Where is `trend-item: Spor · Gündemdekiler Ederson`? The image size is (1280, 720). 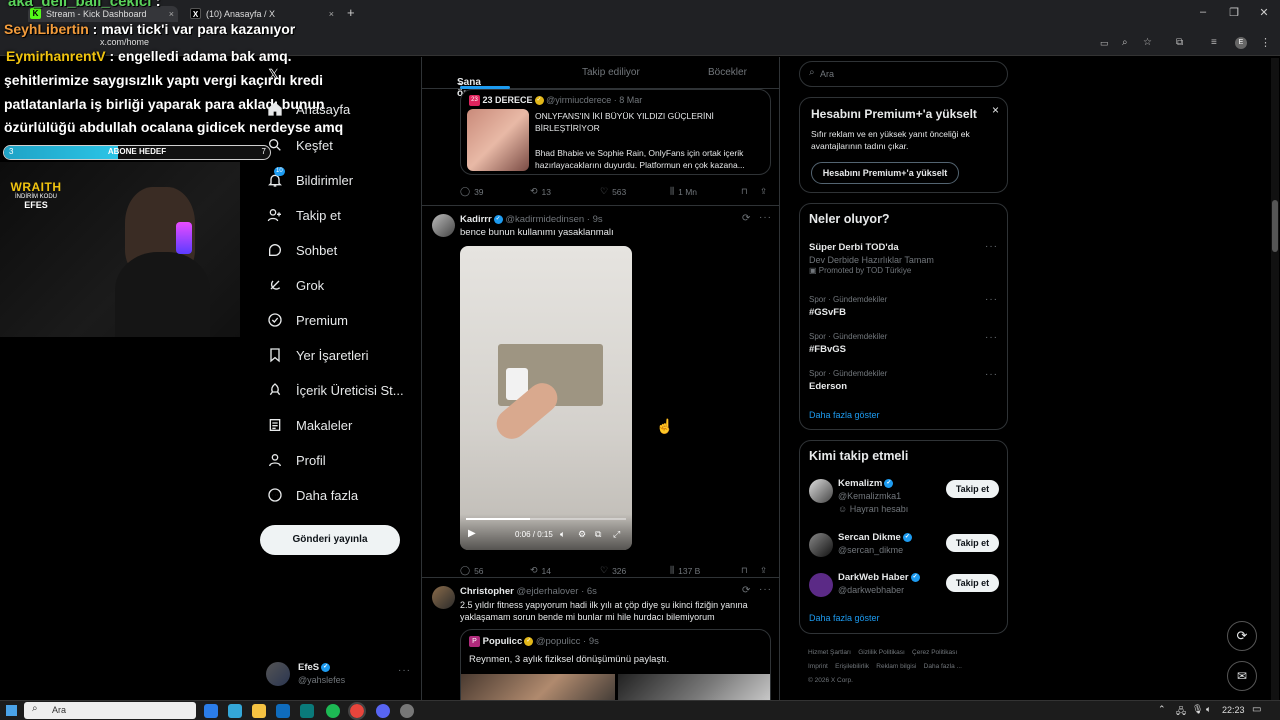
trend-item: Spor · Gündemdekiler Ederson is located at coordinates (848, 380).